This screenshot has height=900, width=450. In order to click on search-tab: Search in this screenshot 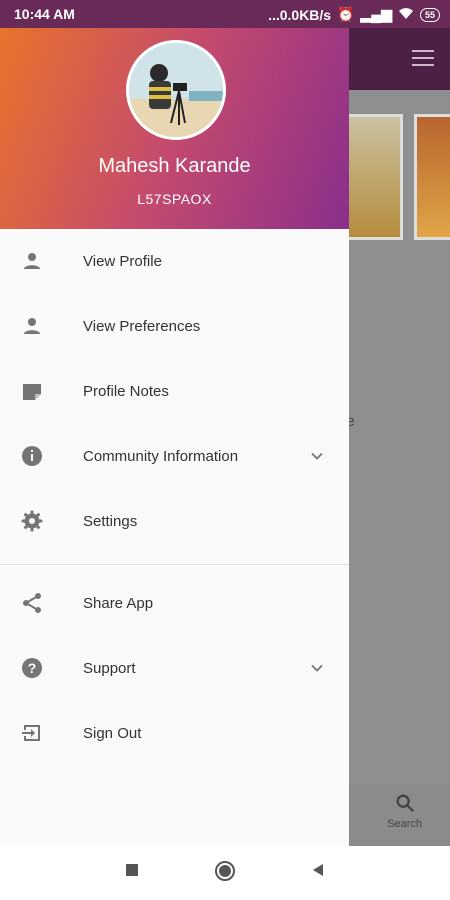, I will do `click(404, 811)`.